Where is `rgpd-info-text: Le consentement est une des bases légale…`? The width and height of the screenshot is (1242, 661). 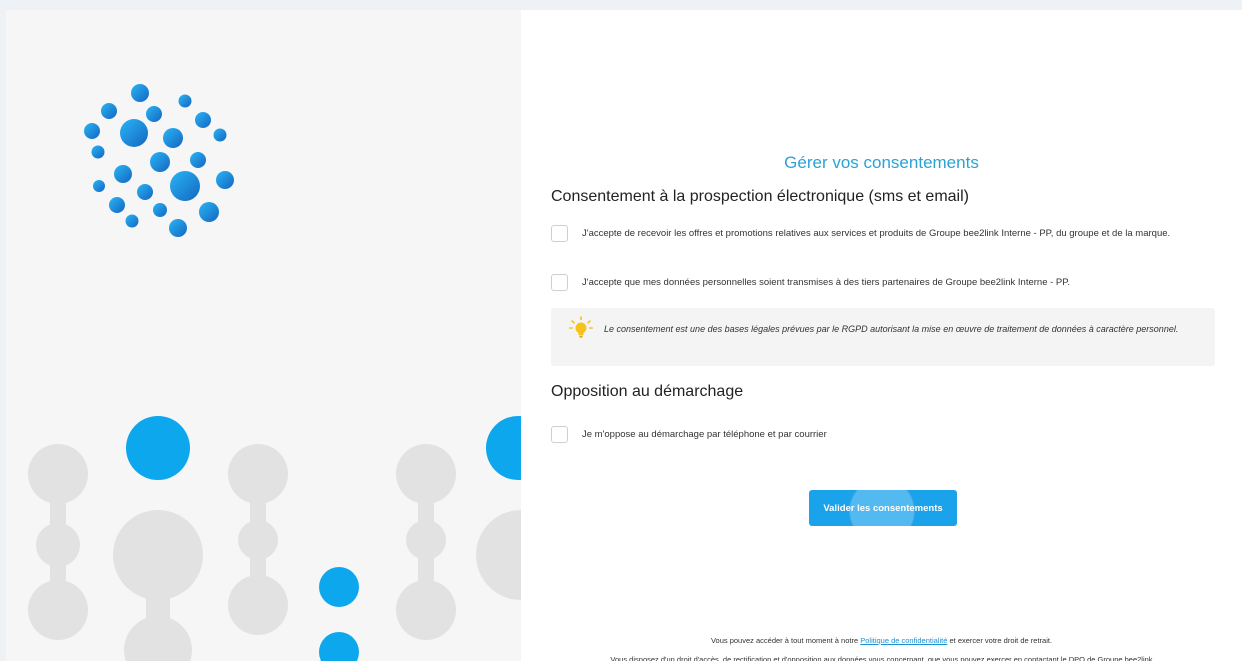
rgpd-info-text: Le consentement est une des bases légale… is located at coordinates (891, 329).